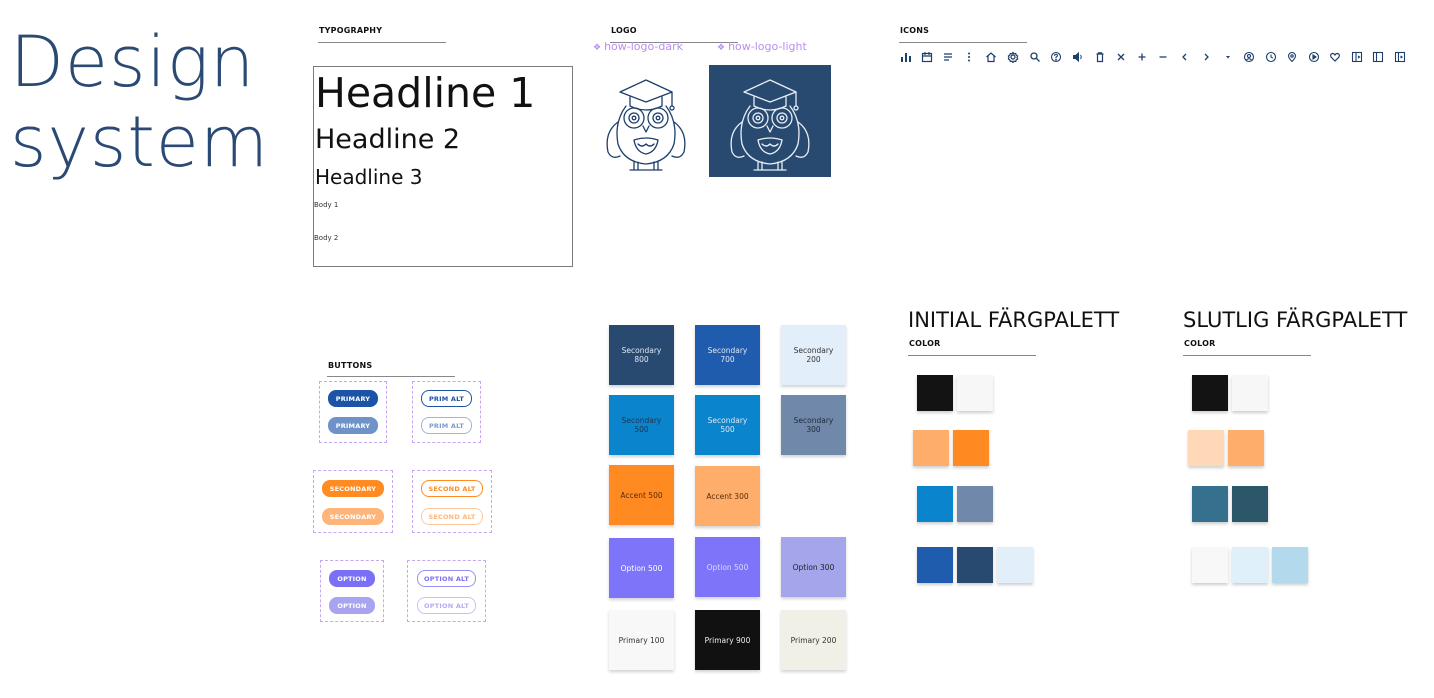  Describe the element at coordinates (351, 30) in the screenshot. I see `typography-header: TYPOGRAPHY` at that location.